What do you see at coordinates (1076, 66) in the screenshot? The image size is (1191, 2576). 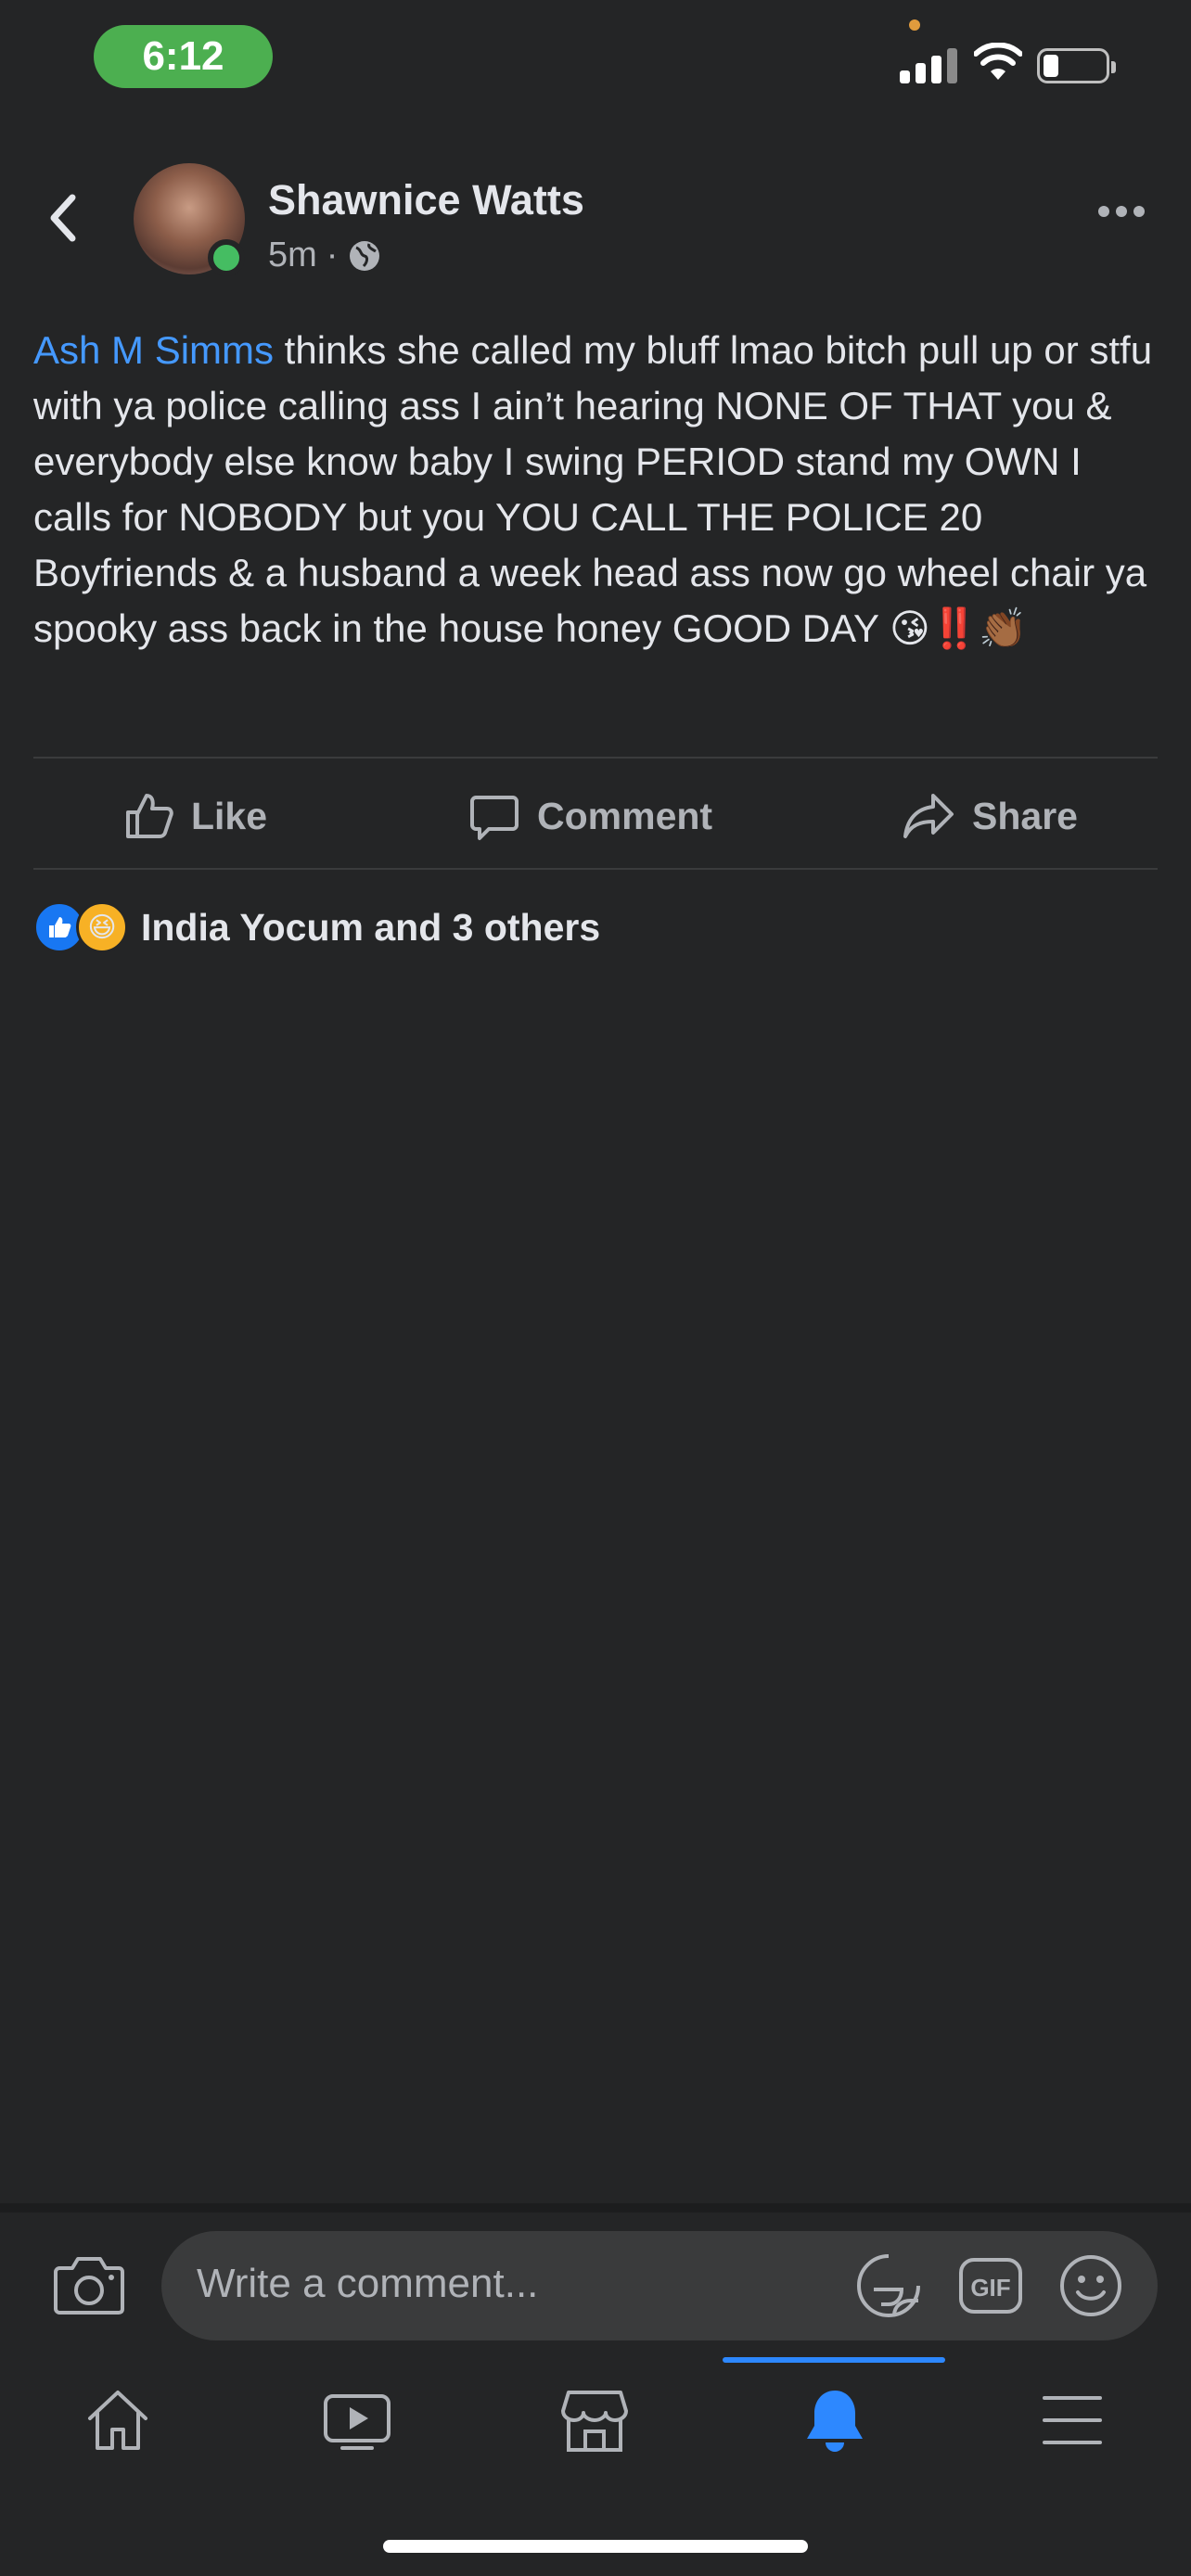 I see `battery-icon` at bounding box center [1076, 66].